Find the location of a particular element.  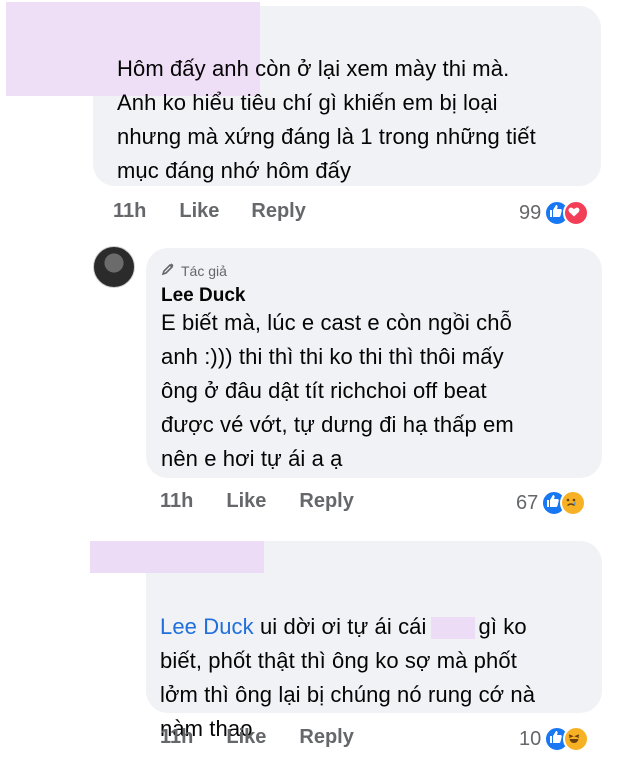

author-badge: Tác giả is located at coordinates (194, 270).